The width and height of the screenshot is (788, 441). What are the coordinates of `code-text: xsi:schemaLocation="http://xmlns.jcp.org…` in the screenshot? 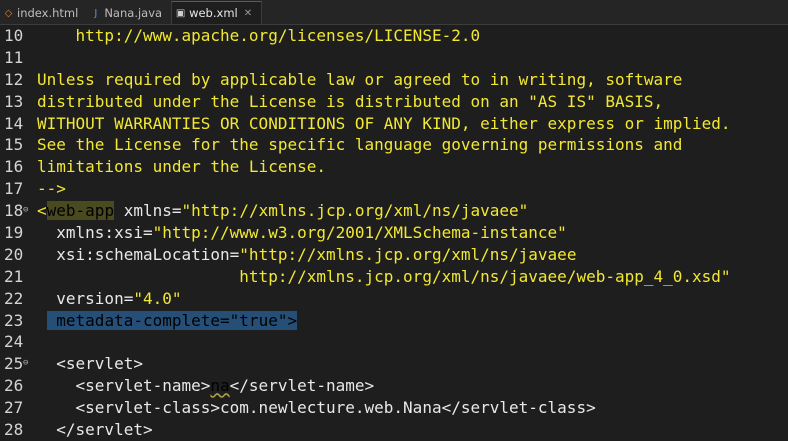 It's located at (306, 255).